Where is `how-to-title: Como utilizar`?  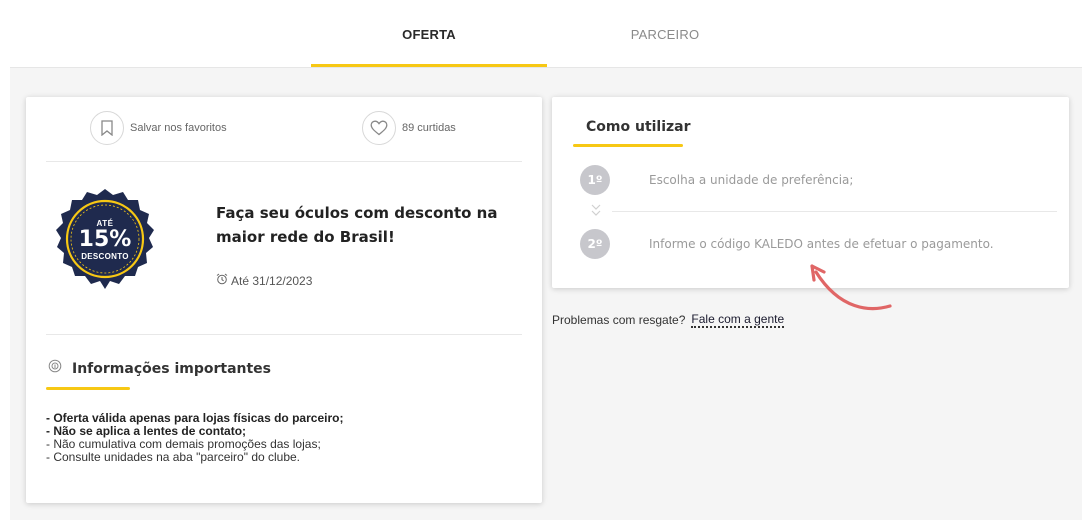
how-to-title: Como utilizar is located at coordinates (638, 127).